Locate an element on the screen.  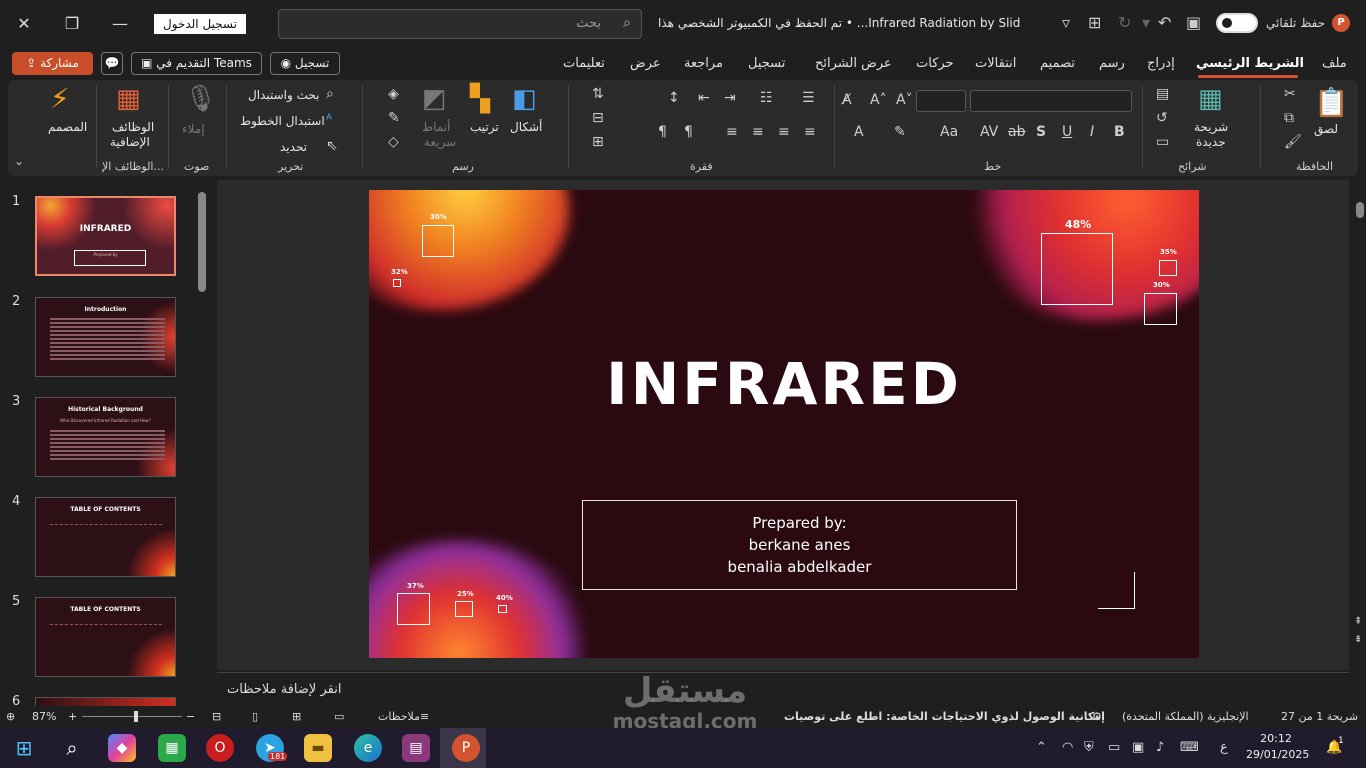
copy-icon: ⧉ is located at coordinates (1289, 118).